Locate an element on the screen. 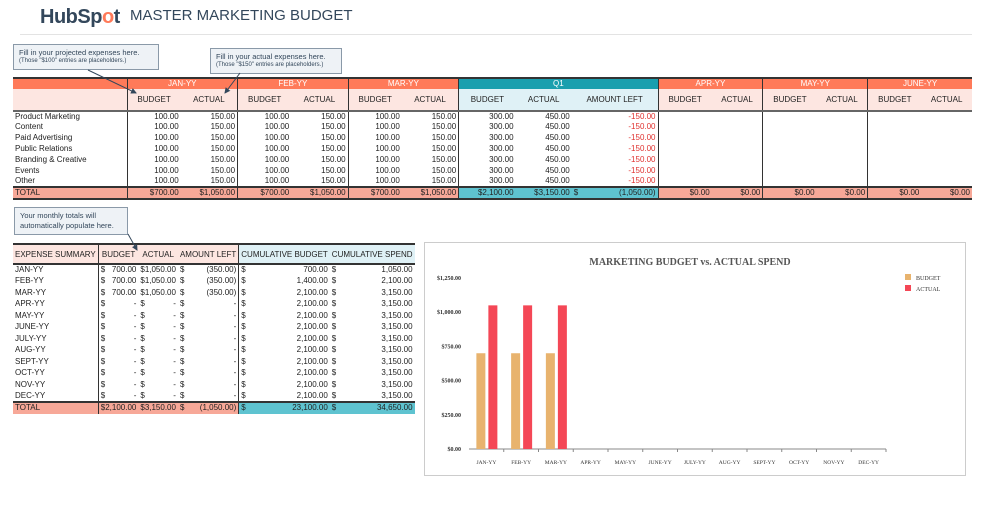 This screenshot has width=994, height=507. x-tick-label: AUG-YY is located at coordinates (730, 463).